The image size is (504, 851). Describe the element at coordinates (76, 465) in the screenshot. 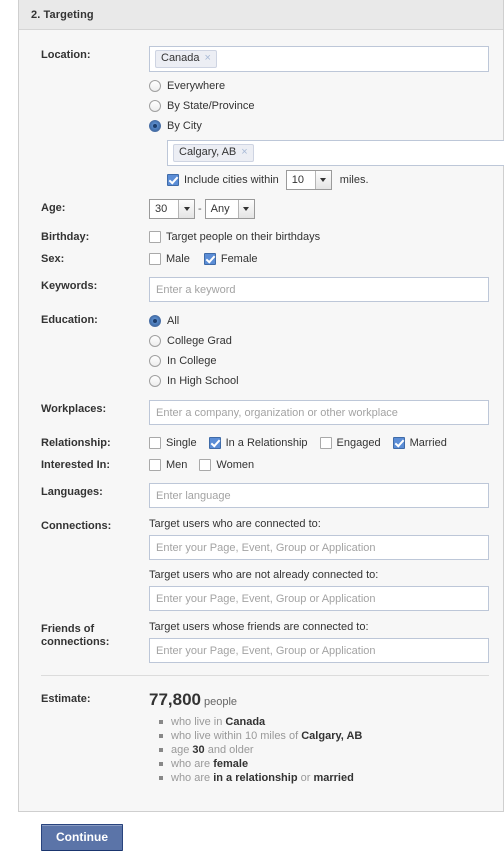

I see `interested-in-label: Interested In:` at that location.